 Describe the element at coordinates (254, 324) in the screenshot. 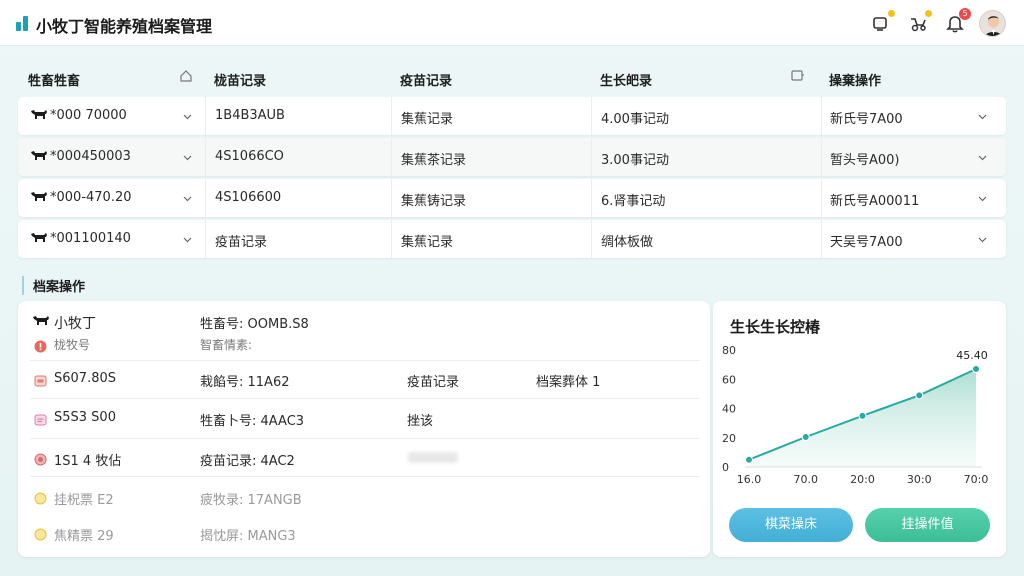

I see `livestock-number: 牲畜号: OOMB.S8` at that location.